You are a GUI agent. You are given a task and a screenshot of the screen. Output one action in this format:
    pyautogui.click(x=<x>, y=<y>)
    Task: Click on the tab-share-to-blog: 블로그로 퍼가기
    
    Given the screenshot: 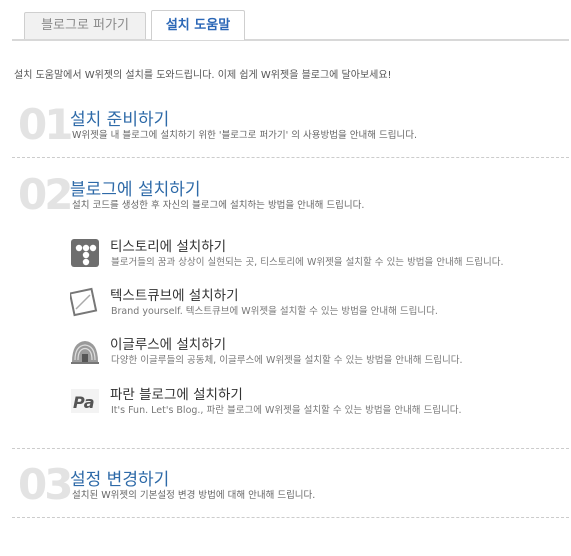 What is the action you would take?
    pyautogui.click(x=85, y=25)
    